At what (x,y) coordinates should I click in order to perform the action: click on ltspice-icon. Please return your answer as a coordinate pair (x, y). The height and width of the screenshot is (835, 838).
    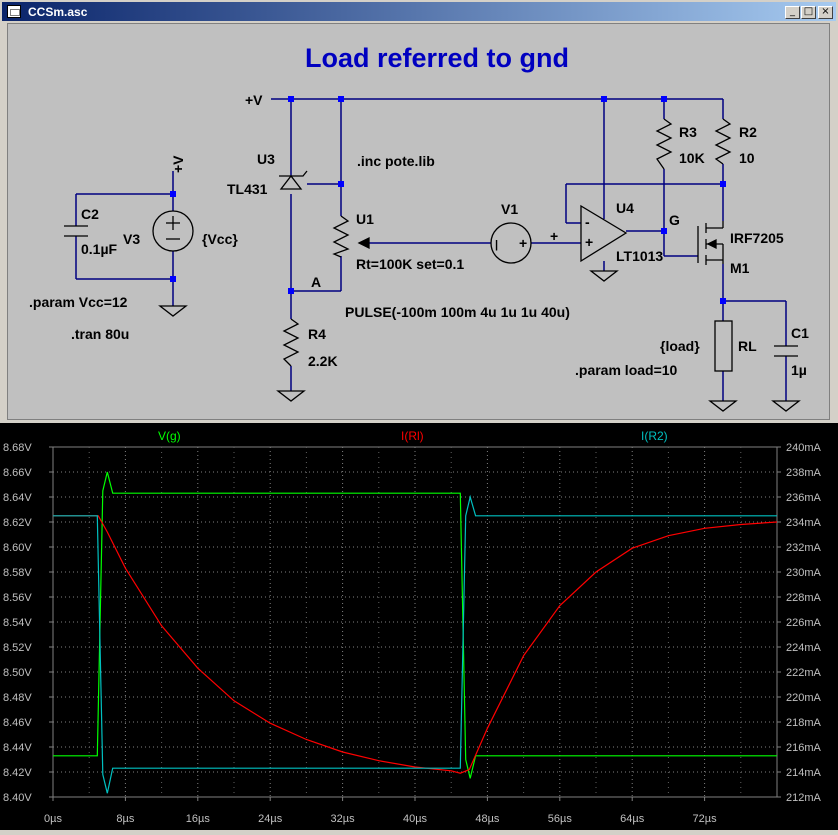
    Looking at the image, I should click on (14, 11).